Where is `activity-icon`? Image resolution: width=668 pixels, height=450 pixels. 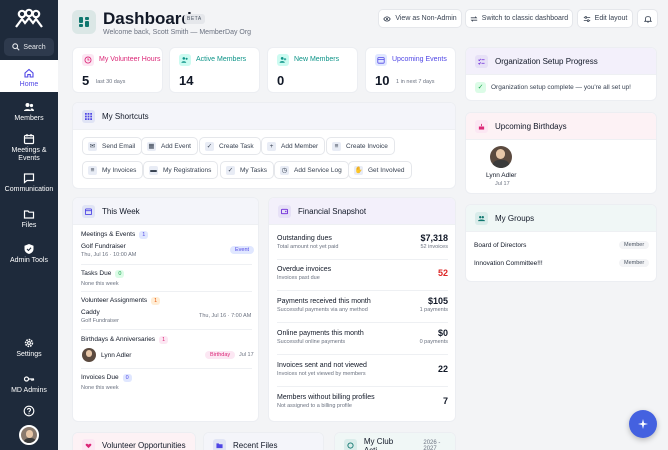
activity-icon is located at coordinates (350, 444).